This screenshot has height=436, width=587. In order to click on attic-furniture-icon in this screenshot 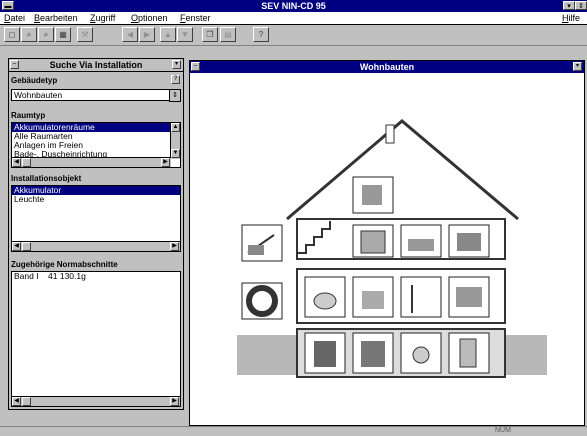, I will do `click(372, 195)`.